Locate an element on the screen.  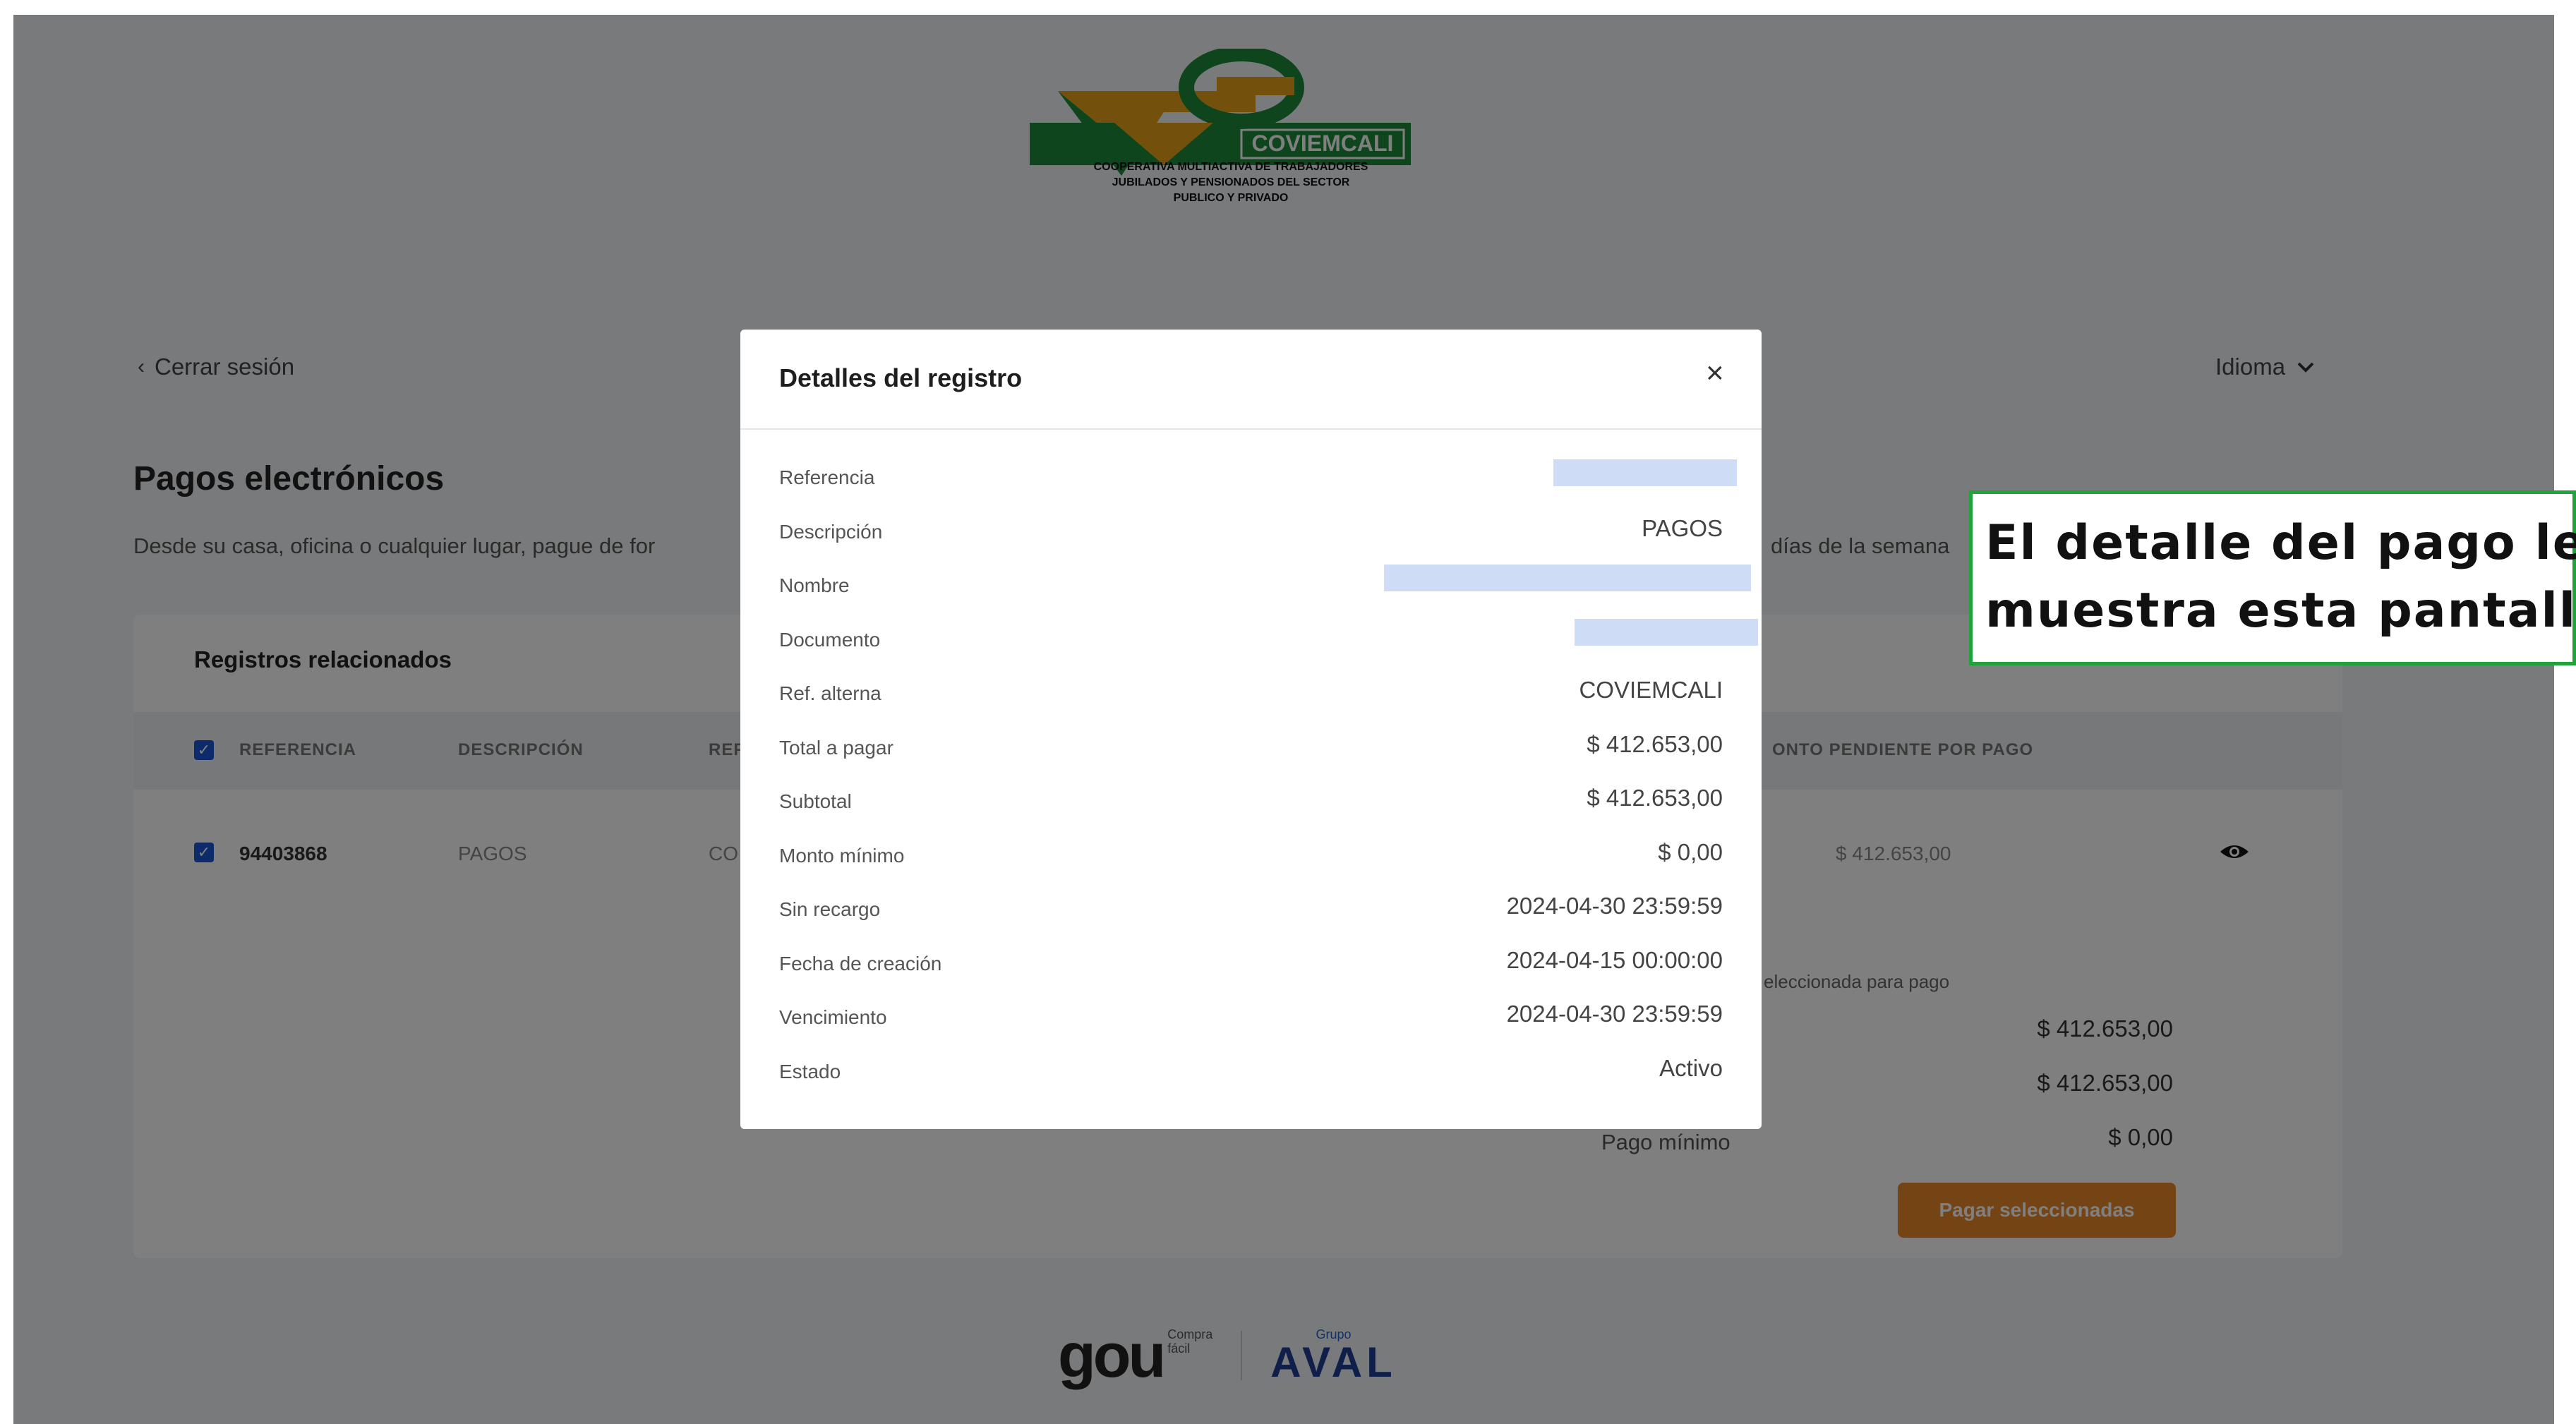
detail-label: Nombre is located at coordinates (814, 585).